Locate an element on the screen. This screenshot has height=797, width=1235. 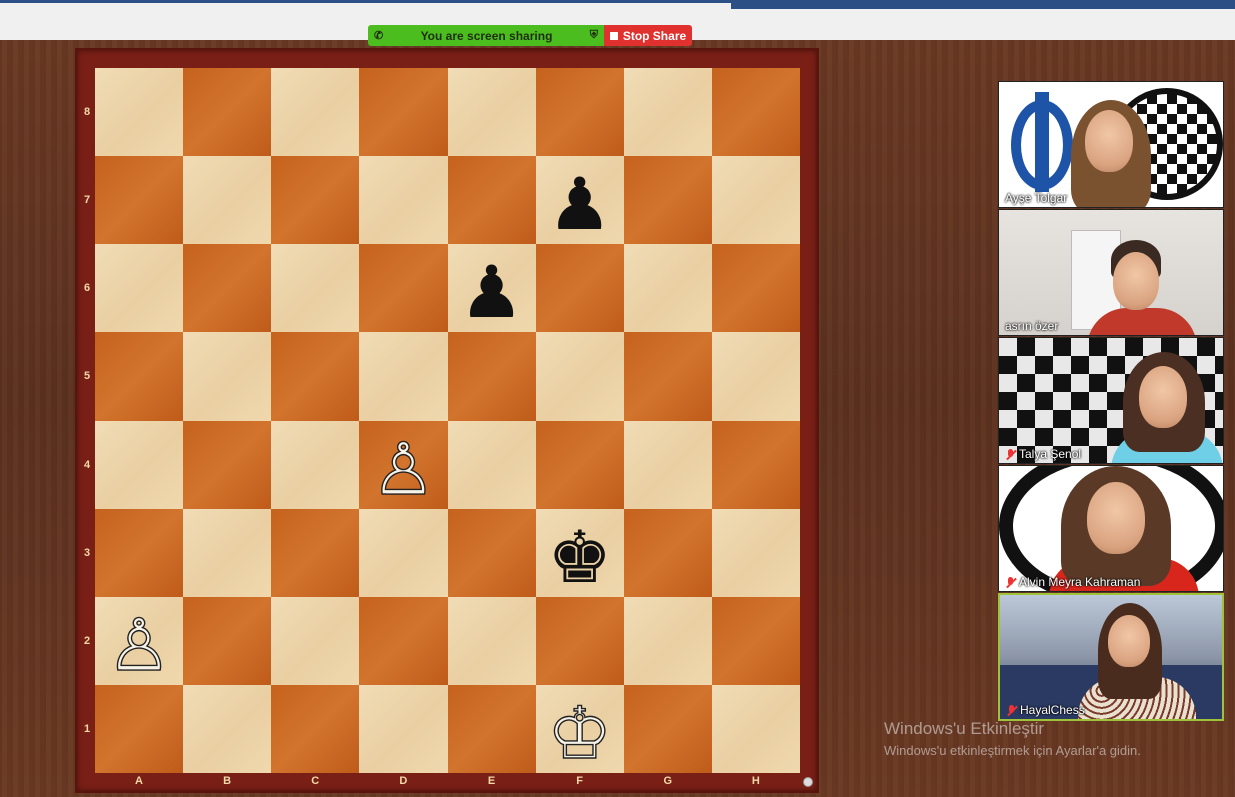
square-f4 is located at coordinates (579, 464).